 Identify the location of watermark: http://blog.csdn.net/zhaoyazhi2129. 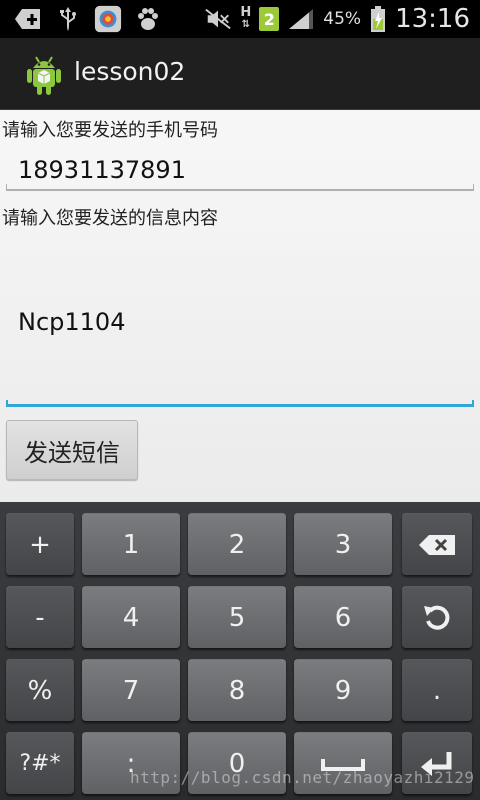
(302, 777).